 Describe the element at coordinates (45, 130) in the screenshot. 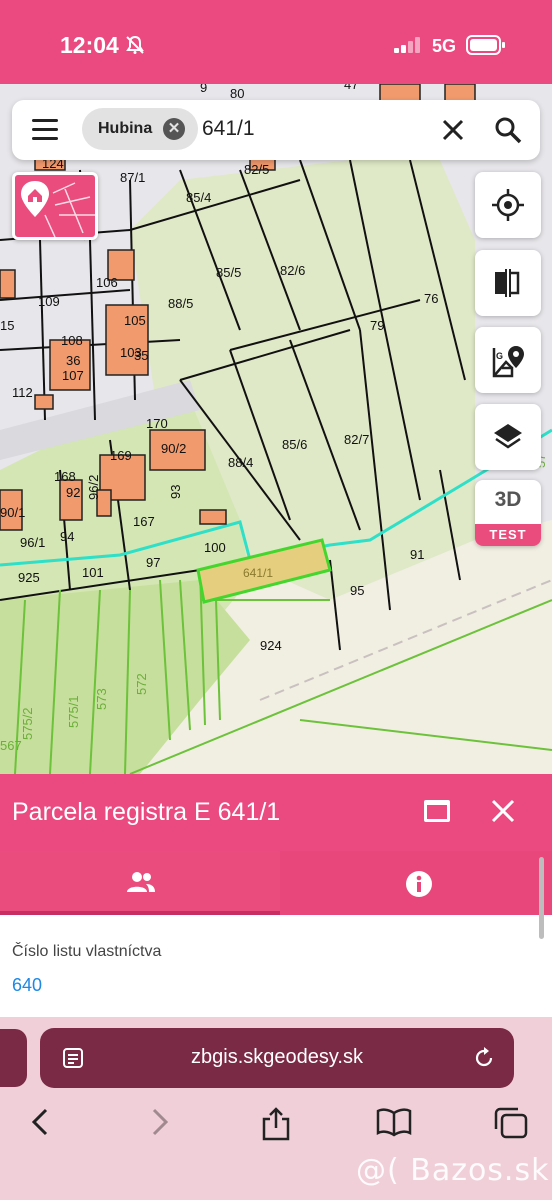

I see `menu-icon` at that location.